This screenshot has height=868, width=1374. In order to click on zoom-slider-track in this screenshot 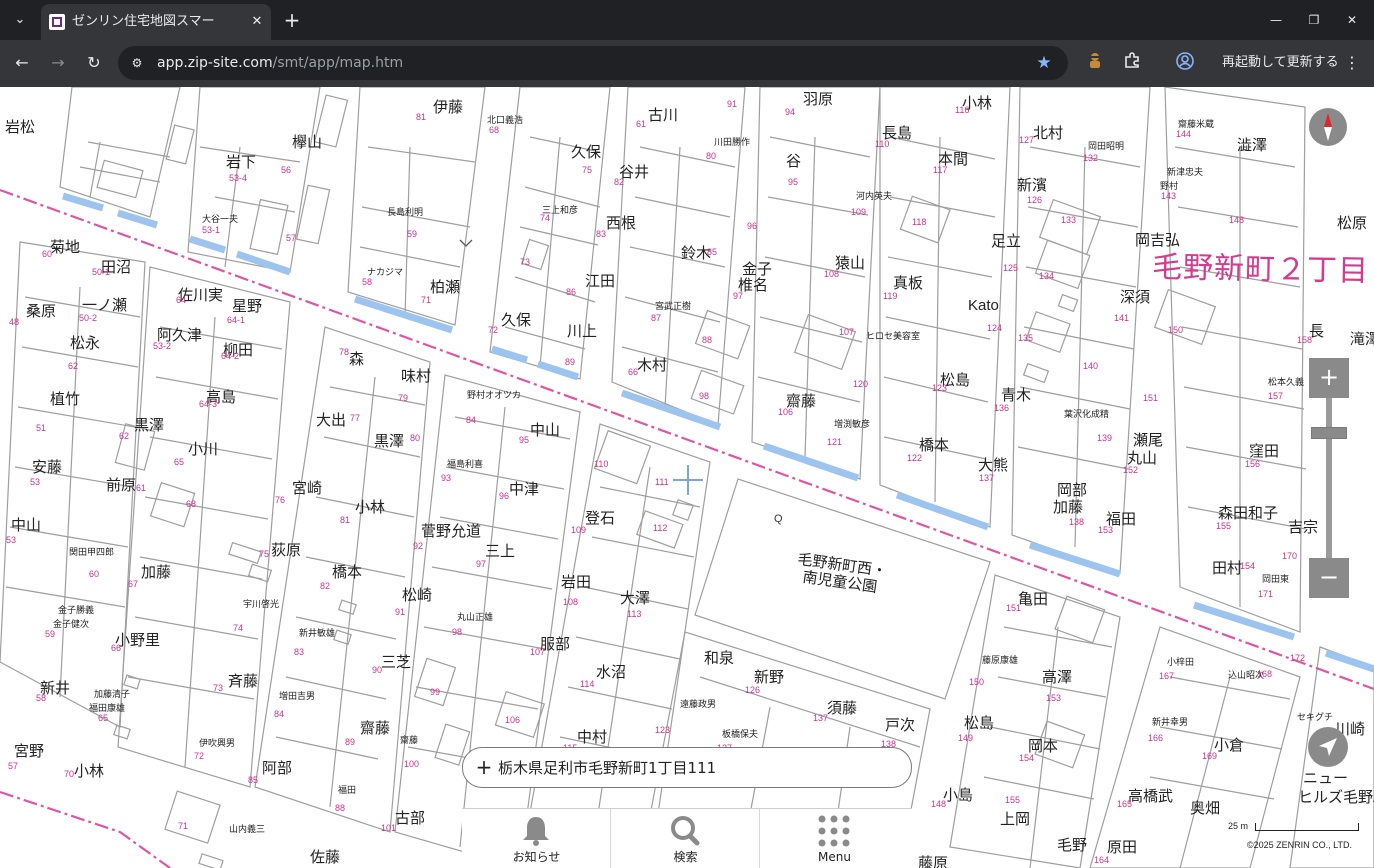, I will do `click(1329, 478)`.